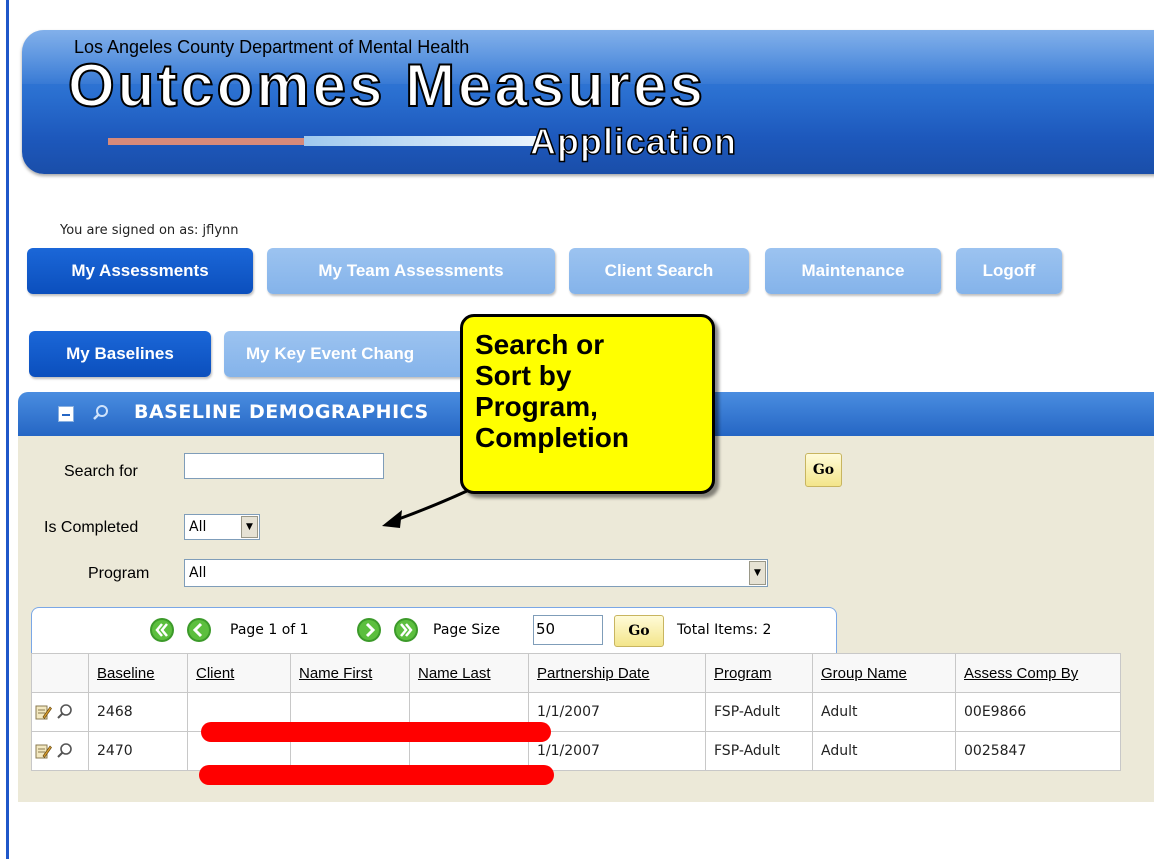  What do you see at coordinates (162, 630) in the screenshot?
I see `first-page-icon` at bounding box center [162, 630].